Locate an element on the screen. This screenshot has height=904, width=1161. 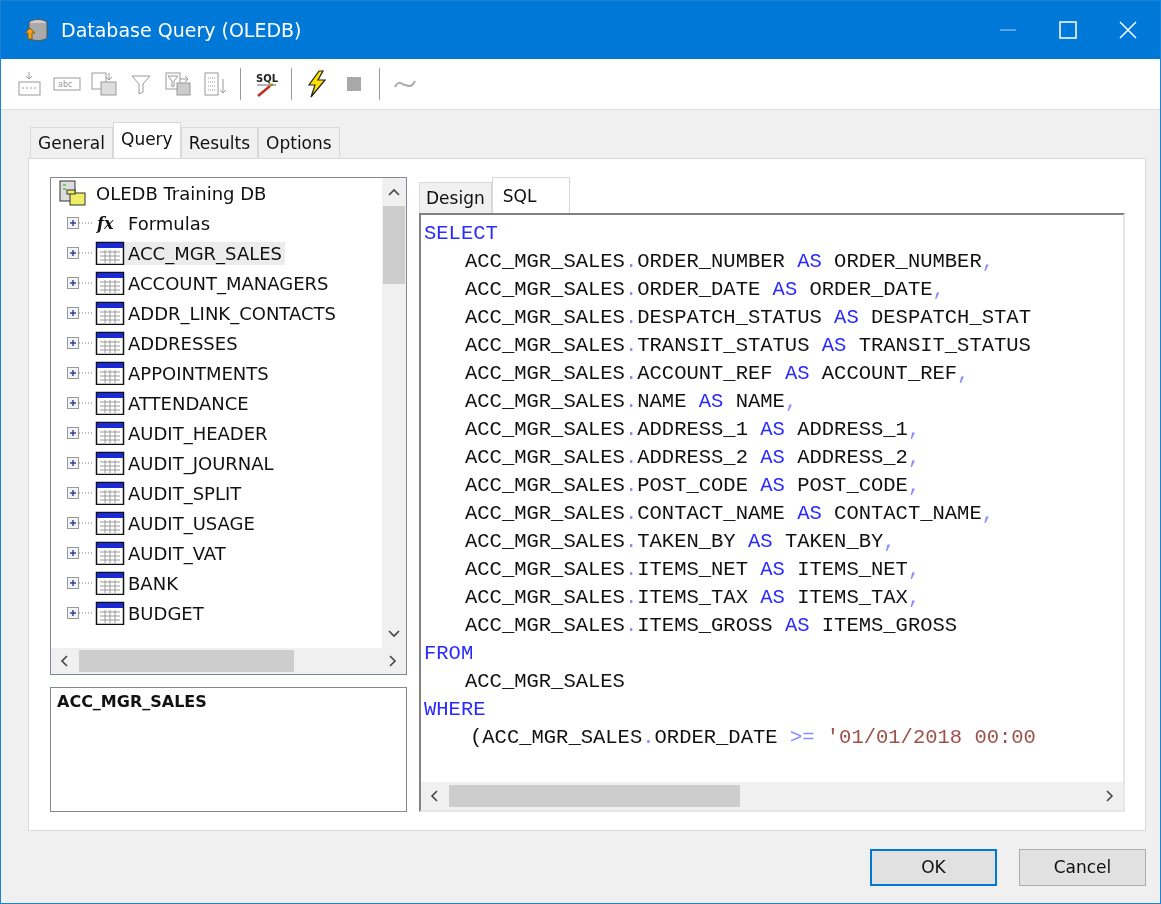
cancel-button: Cancel is located at coordinates (1082, 867).